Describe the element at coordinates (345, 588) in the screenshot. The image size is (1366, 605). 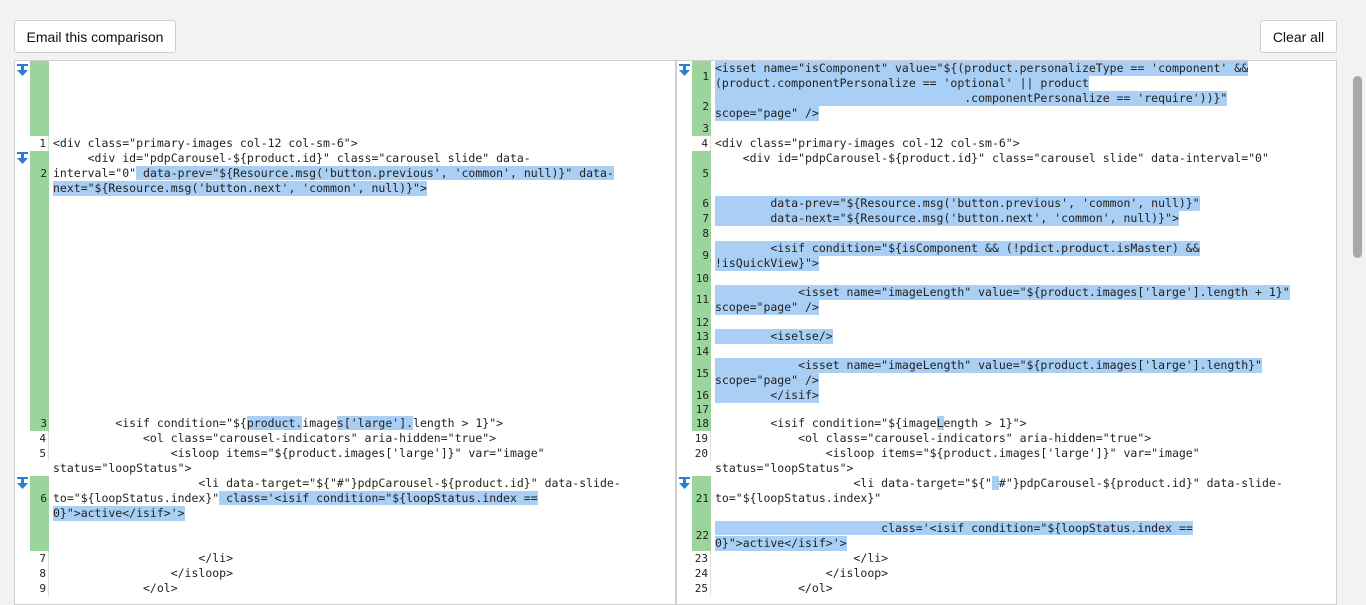
I see `code-line: 9 </ol>` at that location.